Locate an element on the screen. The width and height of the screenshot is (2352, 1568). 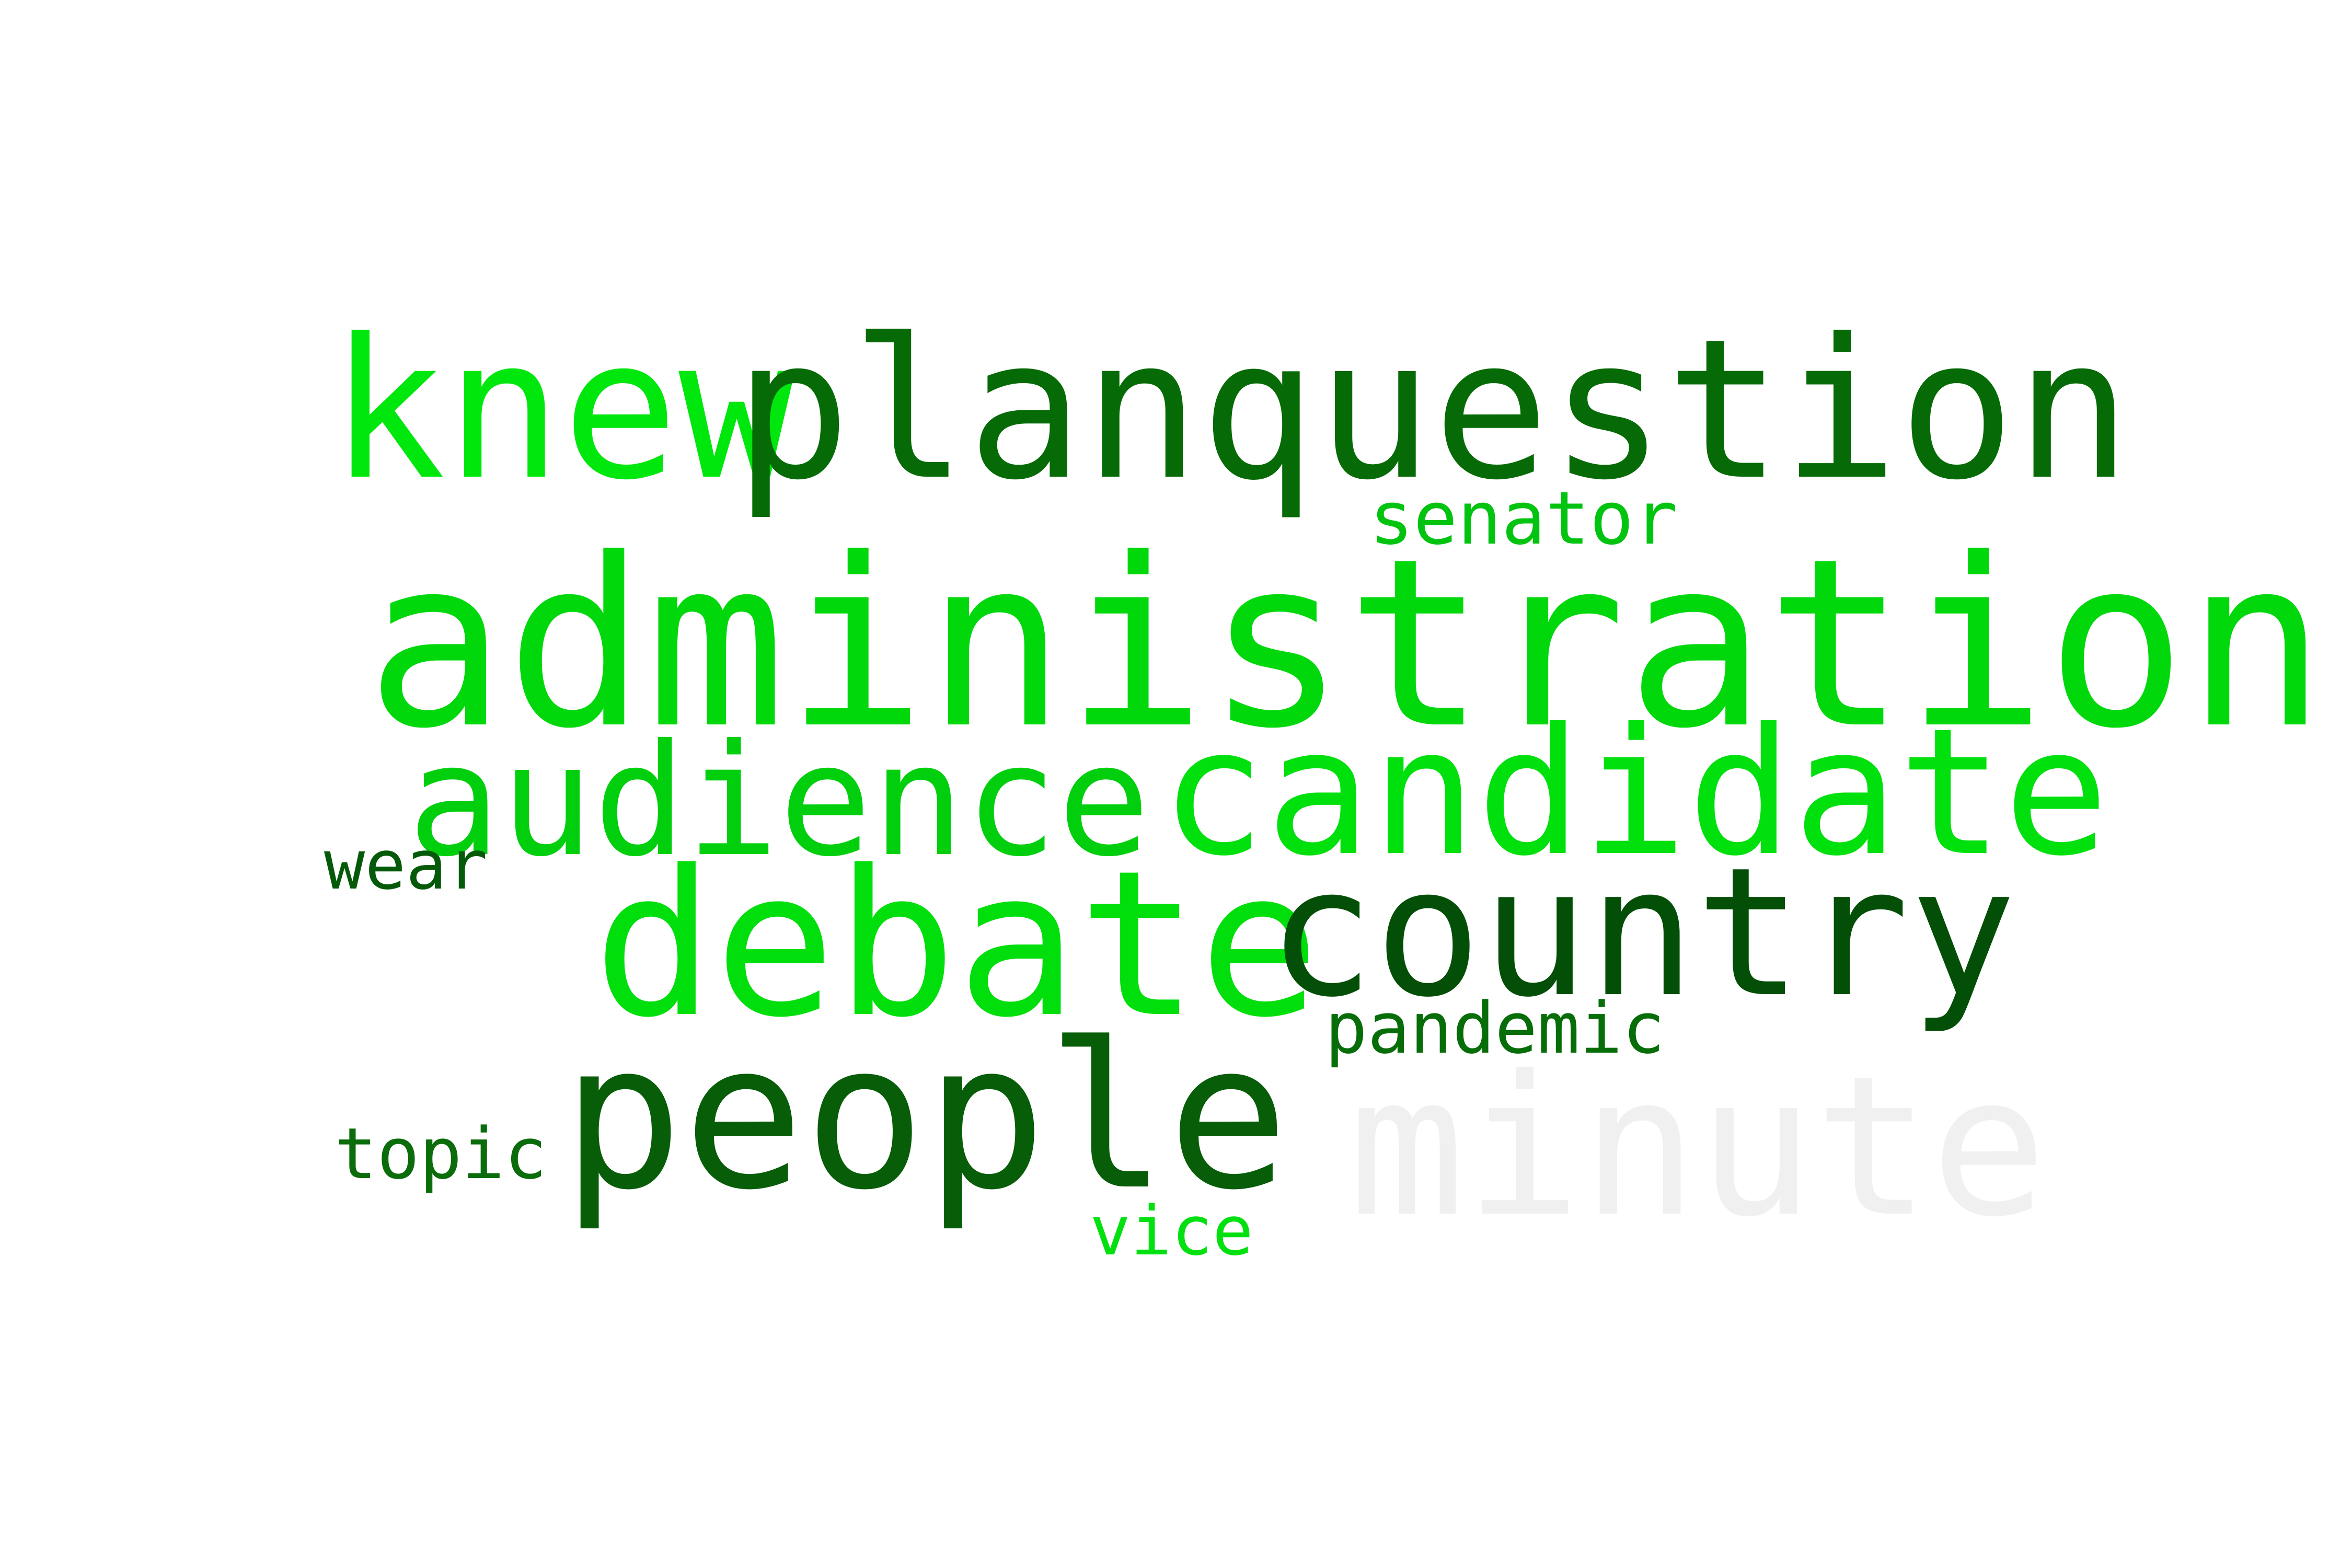
word-people: people is located at coordinates (925, 1117).